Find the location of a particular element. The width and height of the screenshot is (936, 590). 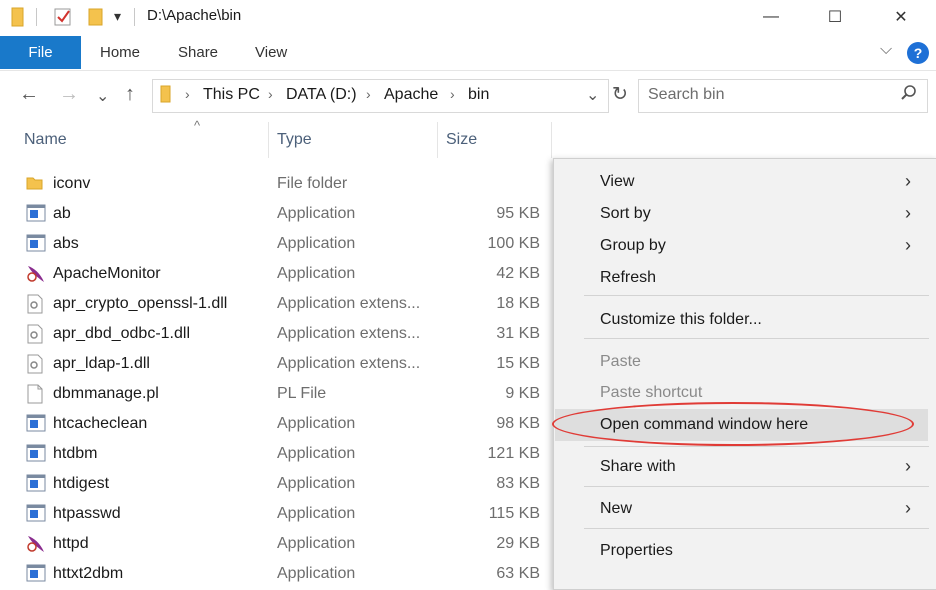

window-title: D:\Apache\bin is located at coordinates (194, 15).